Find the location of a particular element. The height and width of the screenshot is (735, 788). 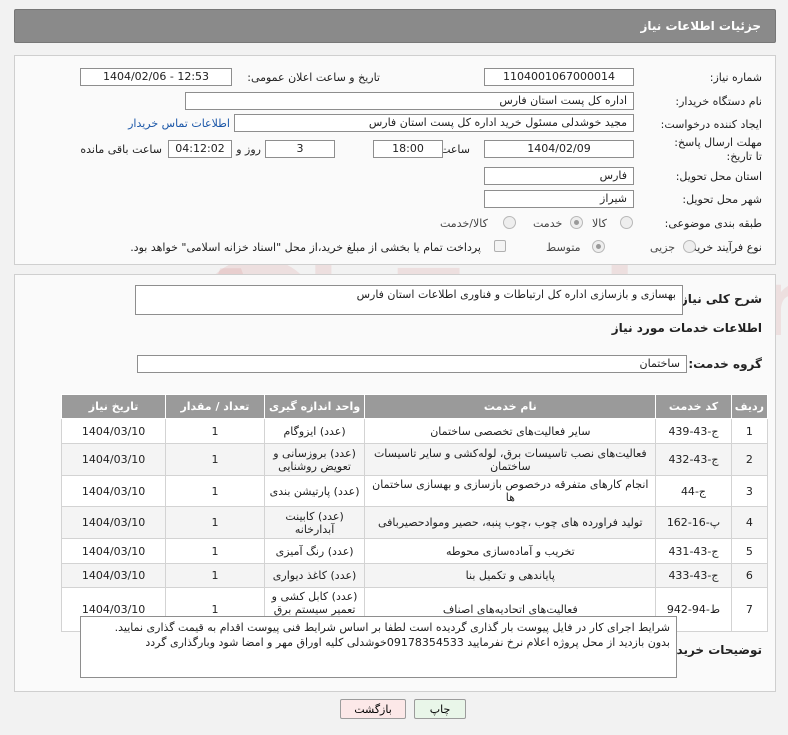

page-title: جزئیات اطلاعات نیاز is located at coordinates (700, 26).